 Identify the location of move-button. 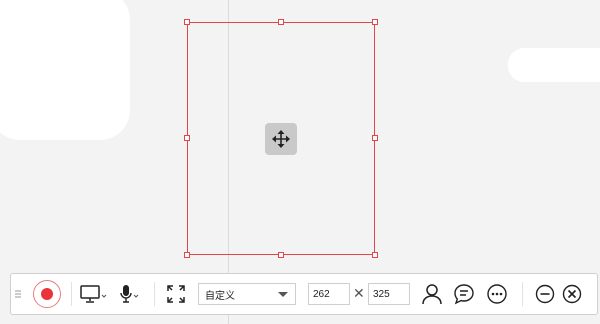
(281, 139).